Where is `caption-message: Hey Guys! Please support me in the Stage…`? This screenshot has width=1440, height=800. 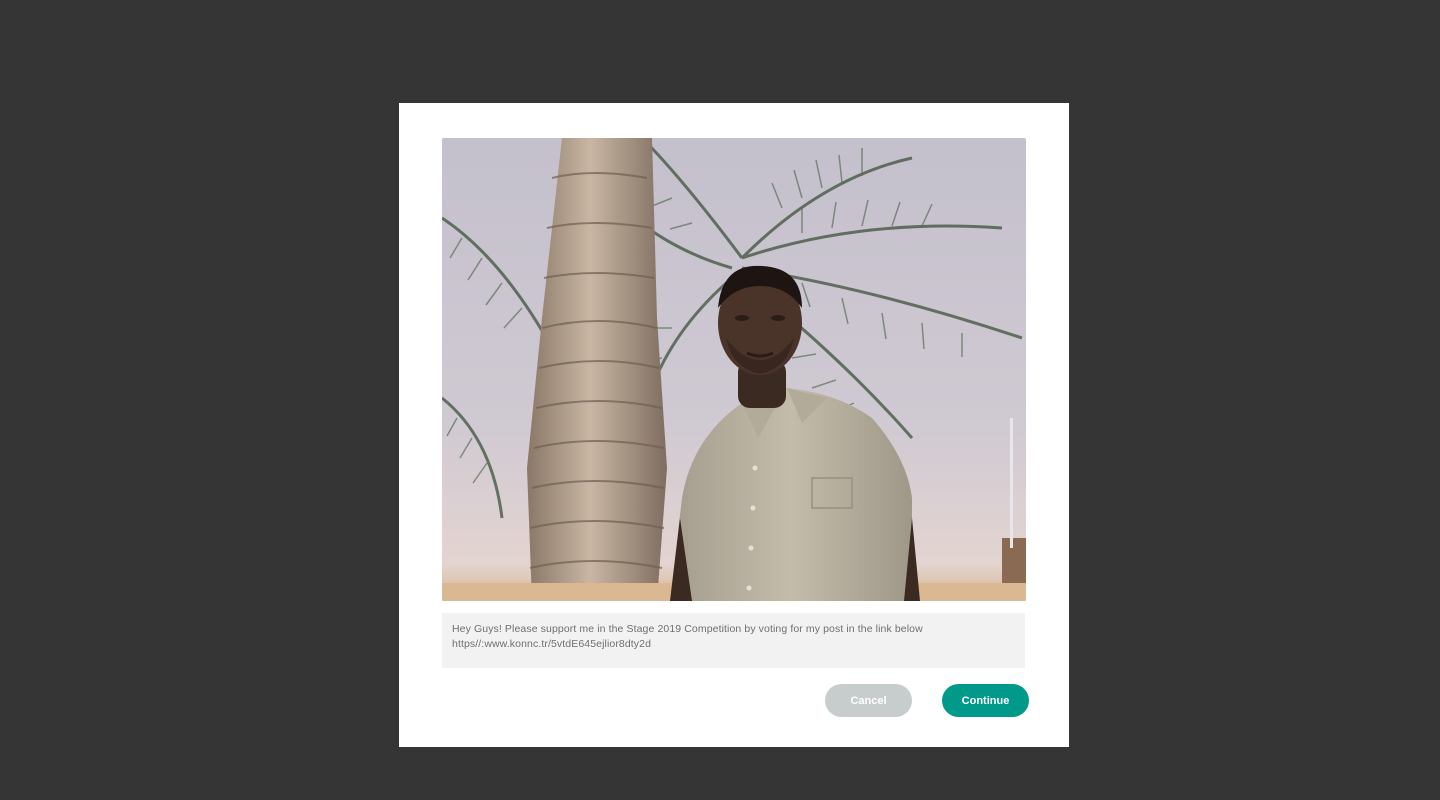
caption-message: Hey Guys! Please support me in the Stage… is located at coordinates (687, 629).